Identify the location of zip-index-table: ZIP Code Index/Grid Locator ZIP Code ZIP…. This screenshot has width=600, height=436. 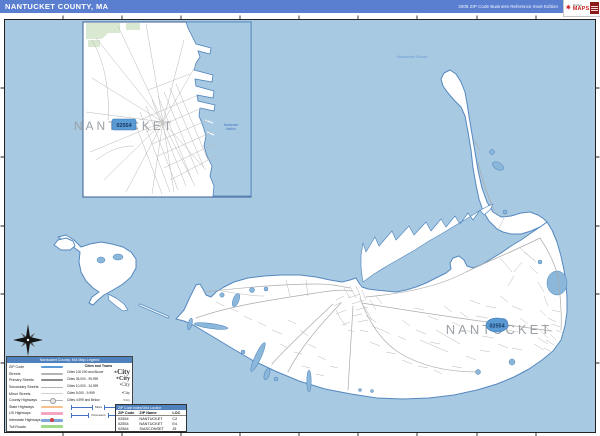
(151, 418).